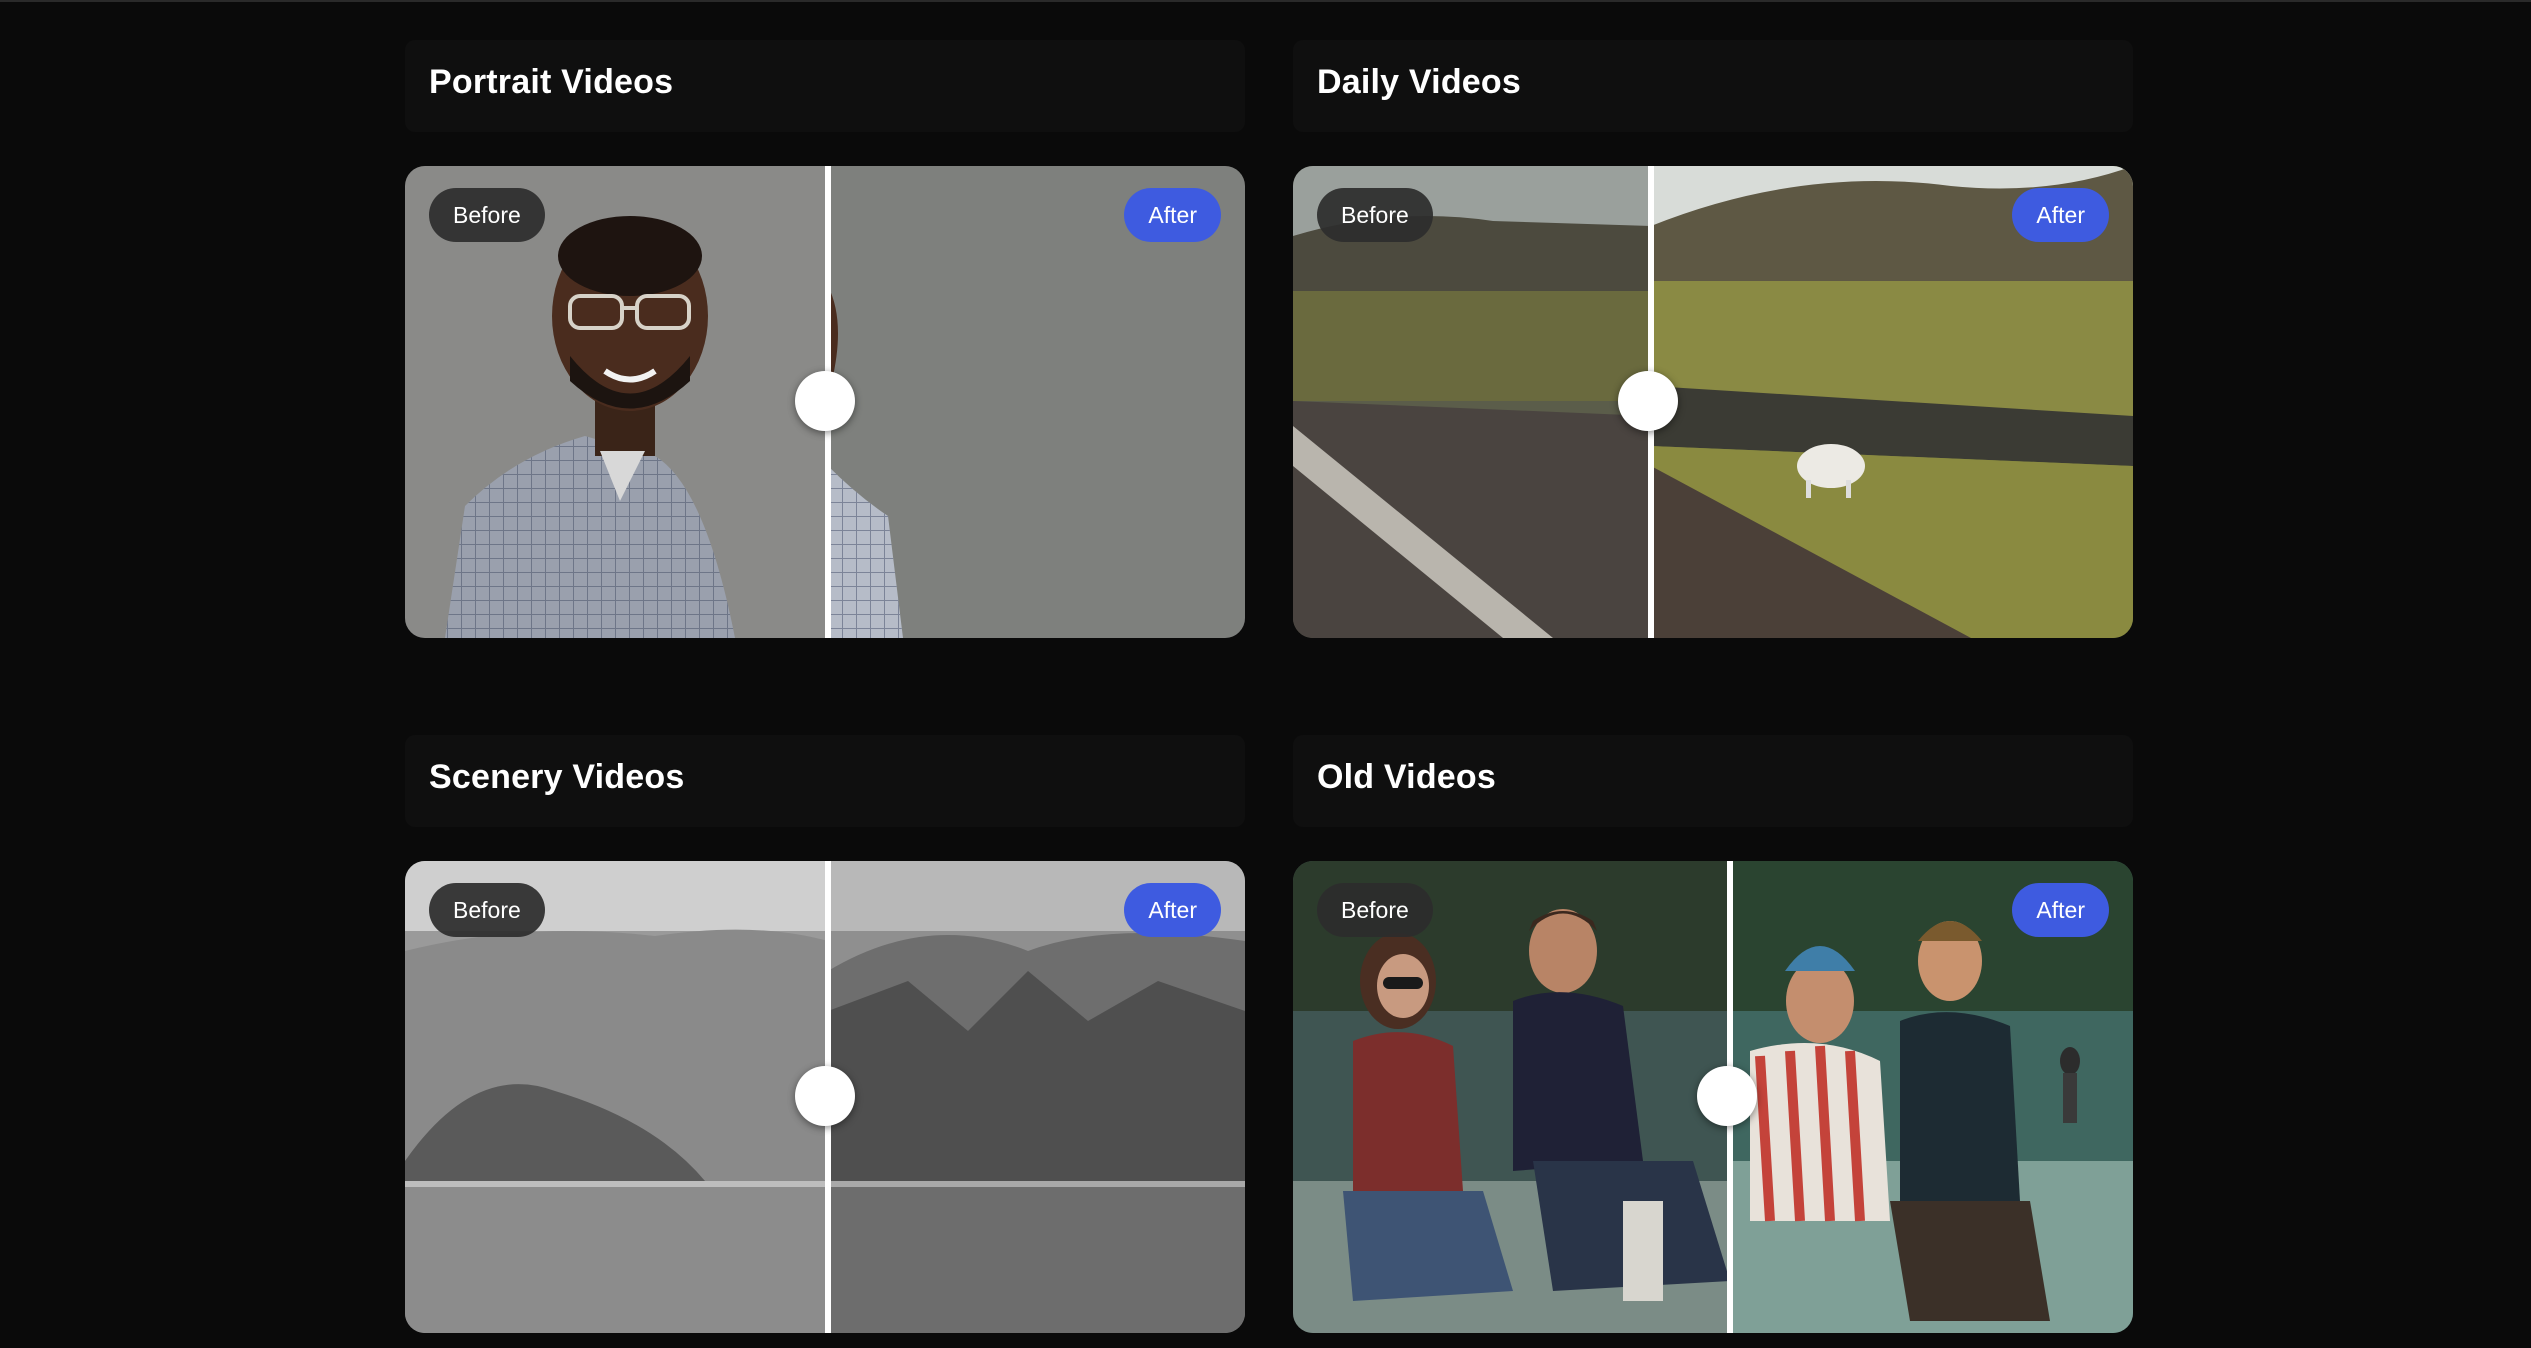 Image resolution: width=2531 pixels, height=1348 pixels. I want to click on card-header: Daily Videos, so click(1713, 86).